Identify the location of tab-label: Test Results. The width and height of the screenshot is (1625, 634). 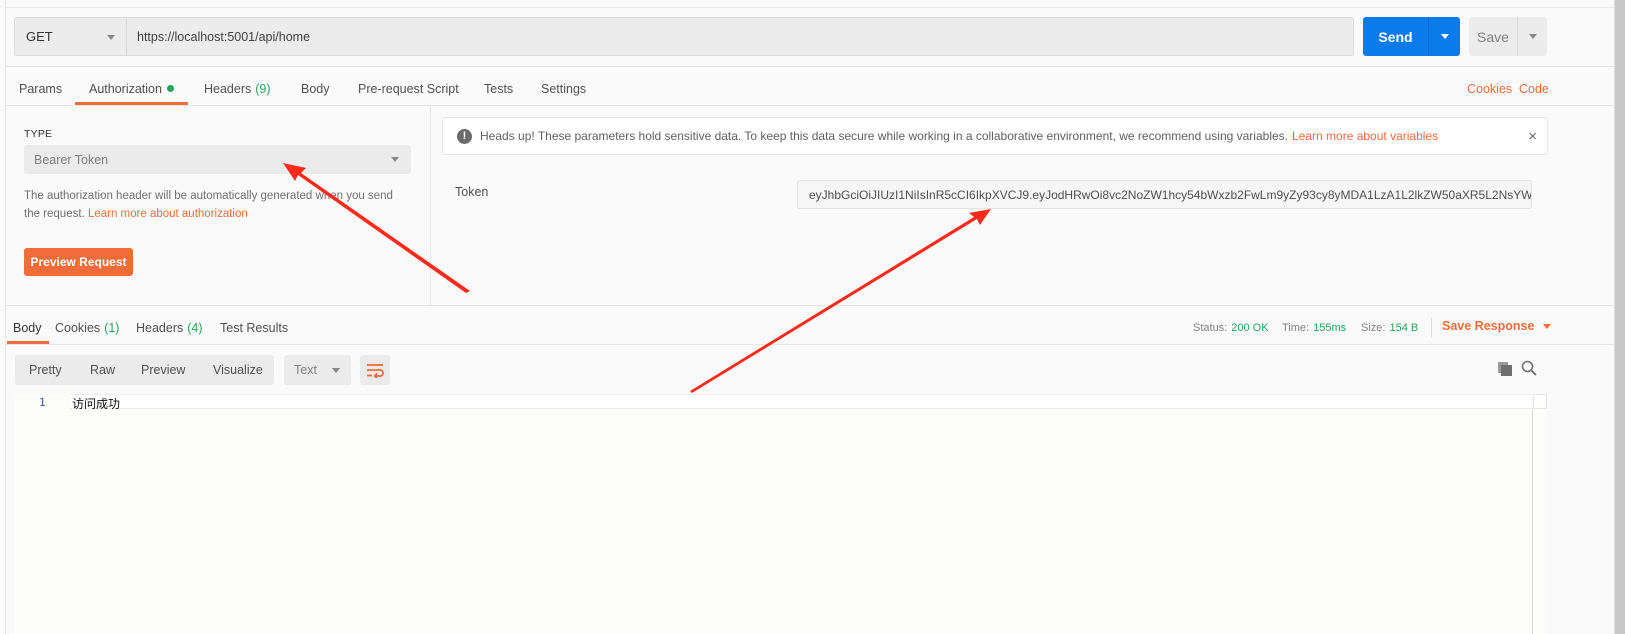
(254, 327).